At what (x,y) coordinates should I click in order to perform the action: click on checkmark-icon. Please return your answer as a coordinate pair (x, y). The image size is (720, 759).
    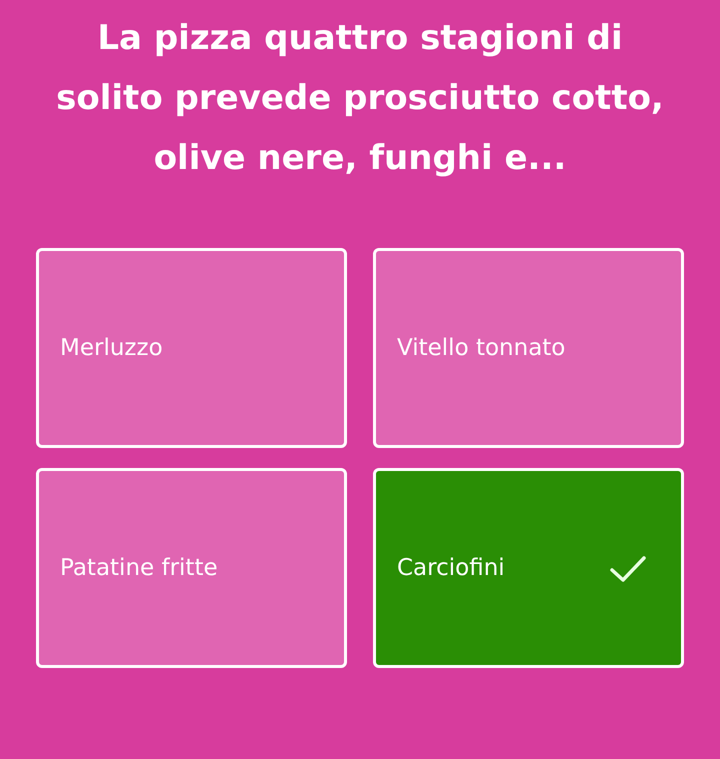
    Looking at the image, I should click on (628, 569).